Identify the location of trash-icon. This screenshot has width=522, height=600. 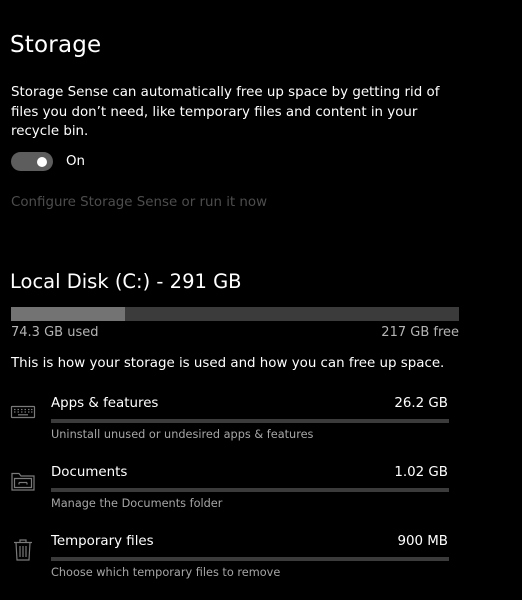
(23, 549).